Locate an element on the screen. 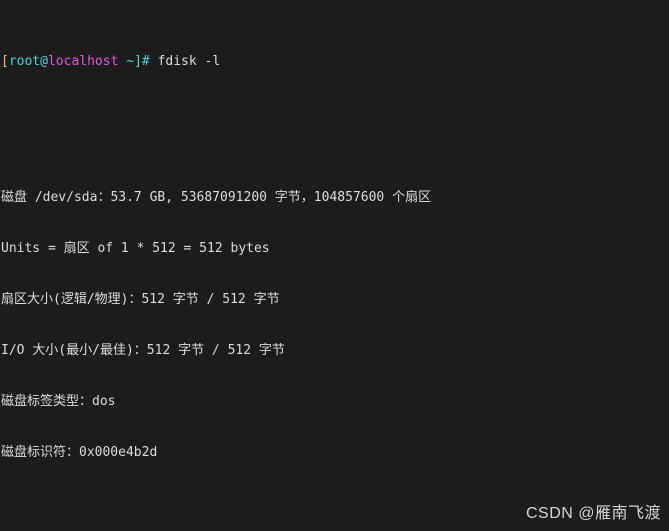 Image resolution: width=669 pixels, height=531 pixels. prompt-bracket-open: [ is located at coordinates (5, 61).